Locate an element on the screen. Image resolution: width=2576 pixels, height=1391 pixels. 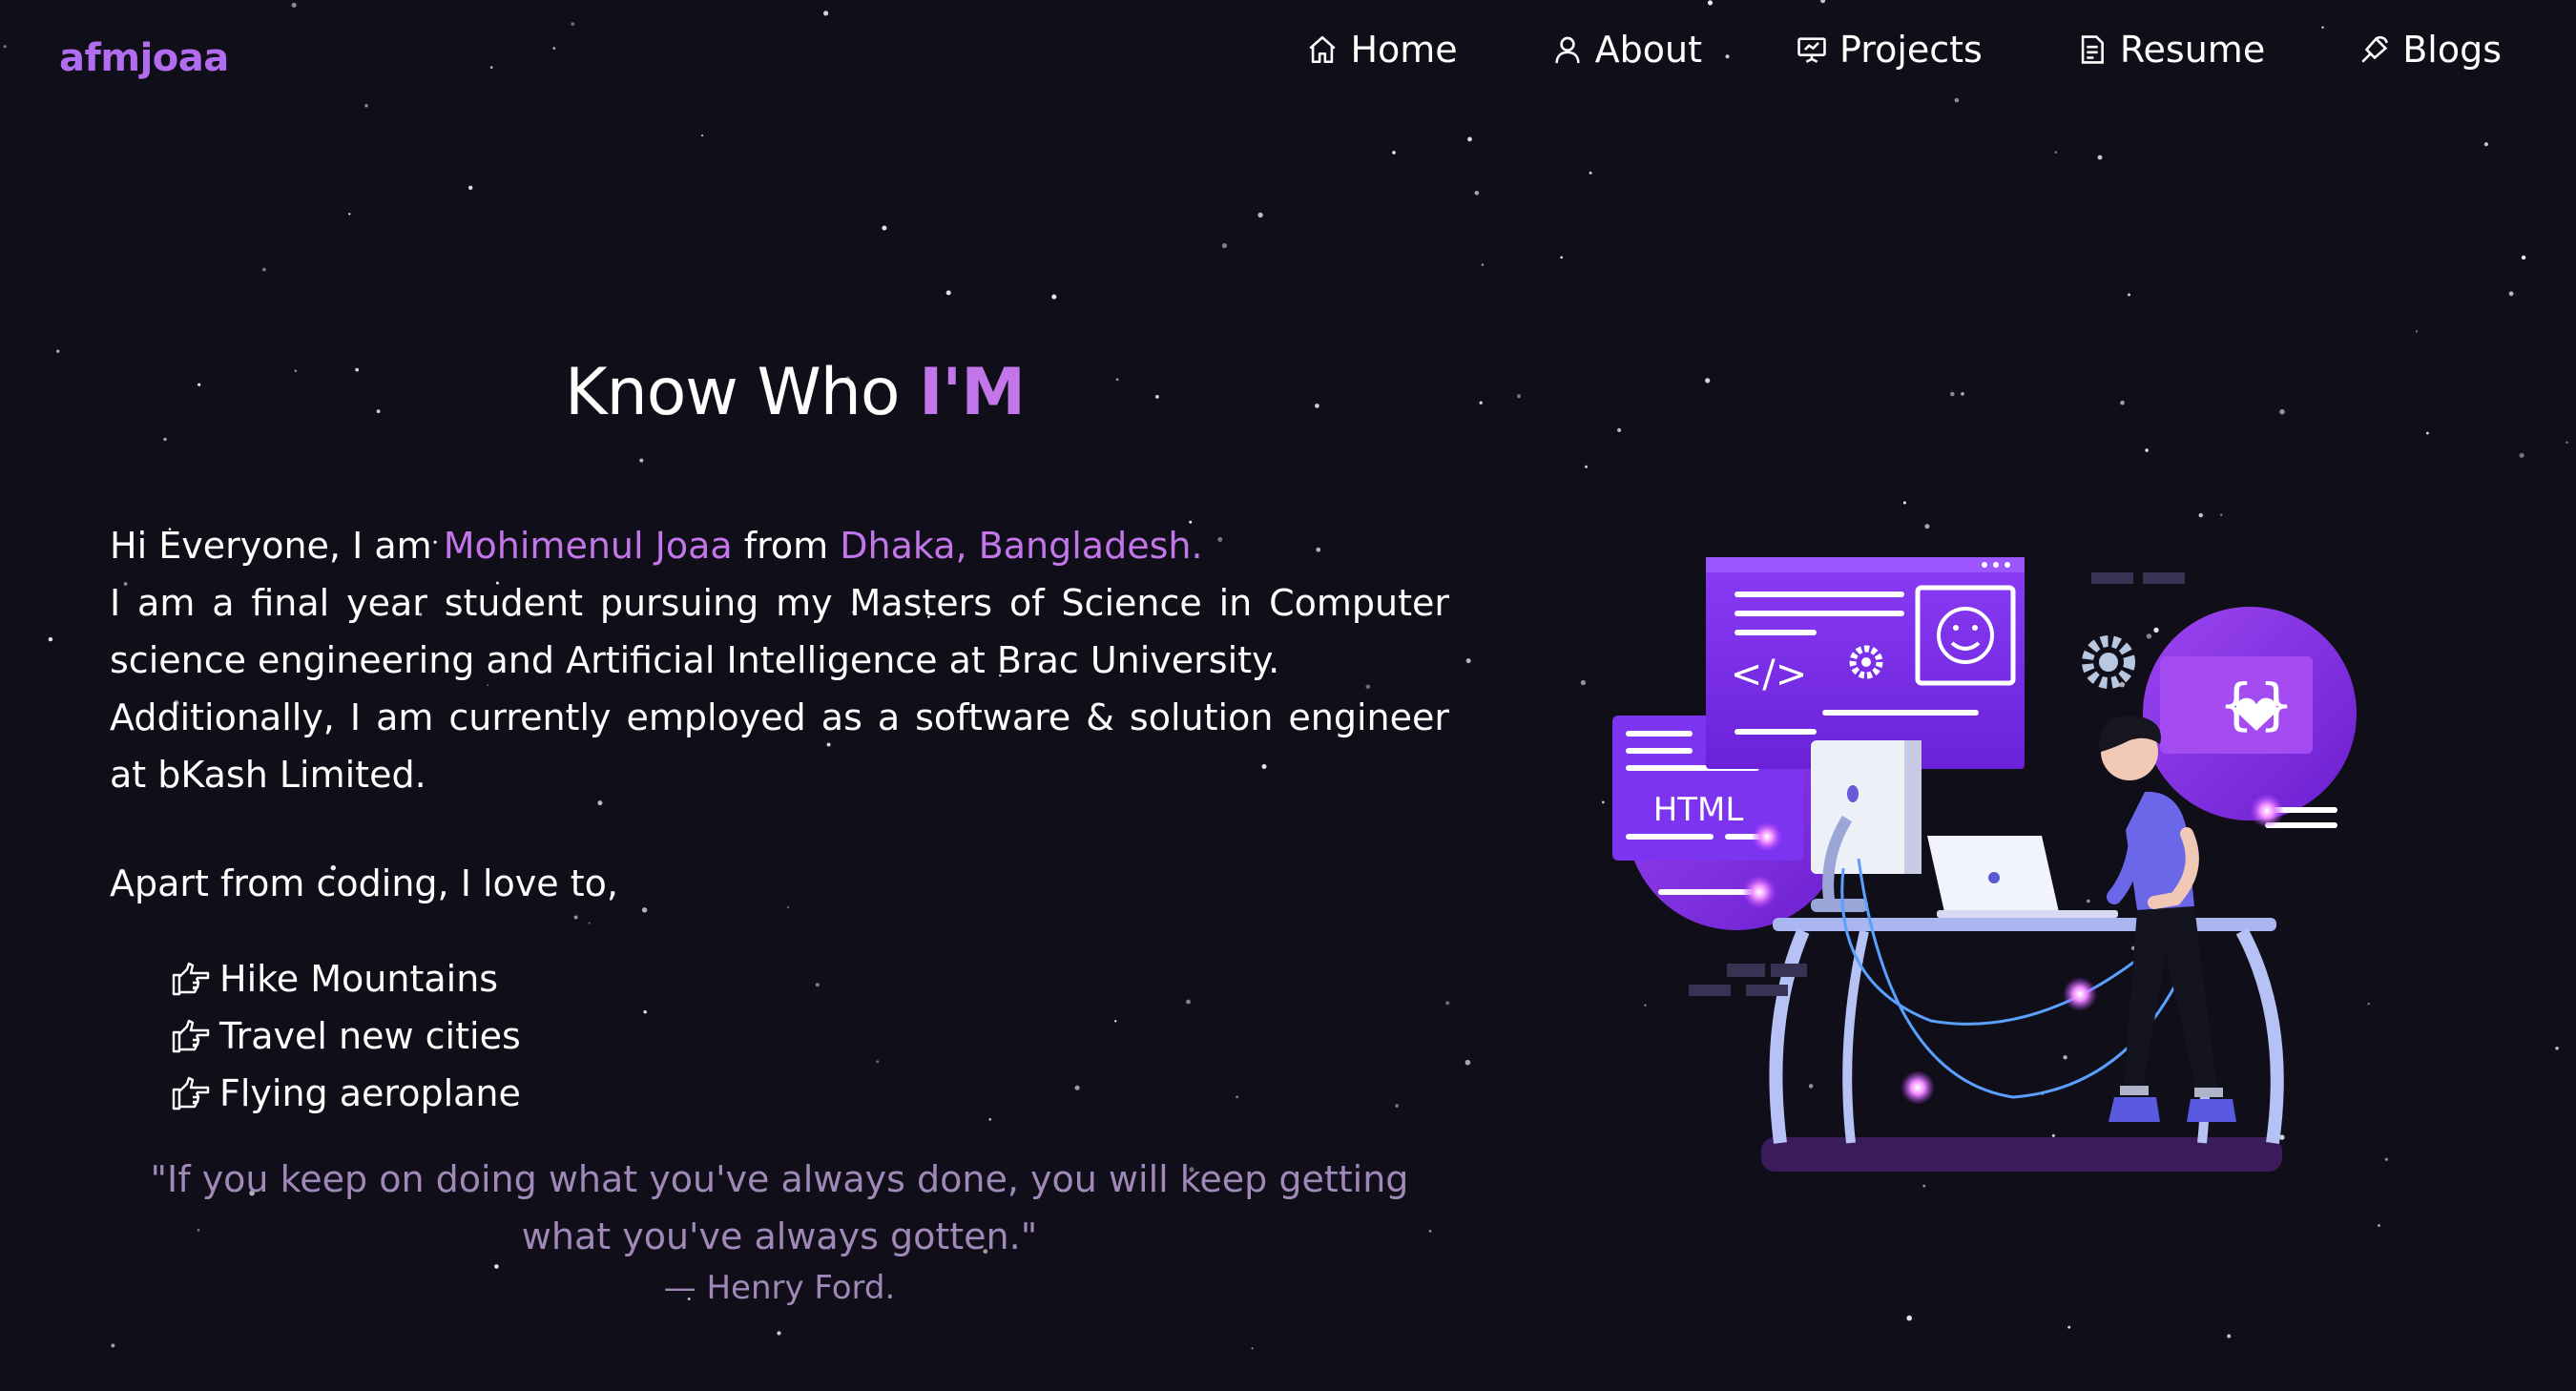
user-icon is located at coordinates (1567, 49).